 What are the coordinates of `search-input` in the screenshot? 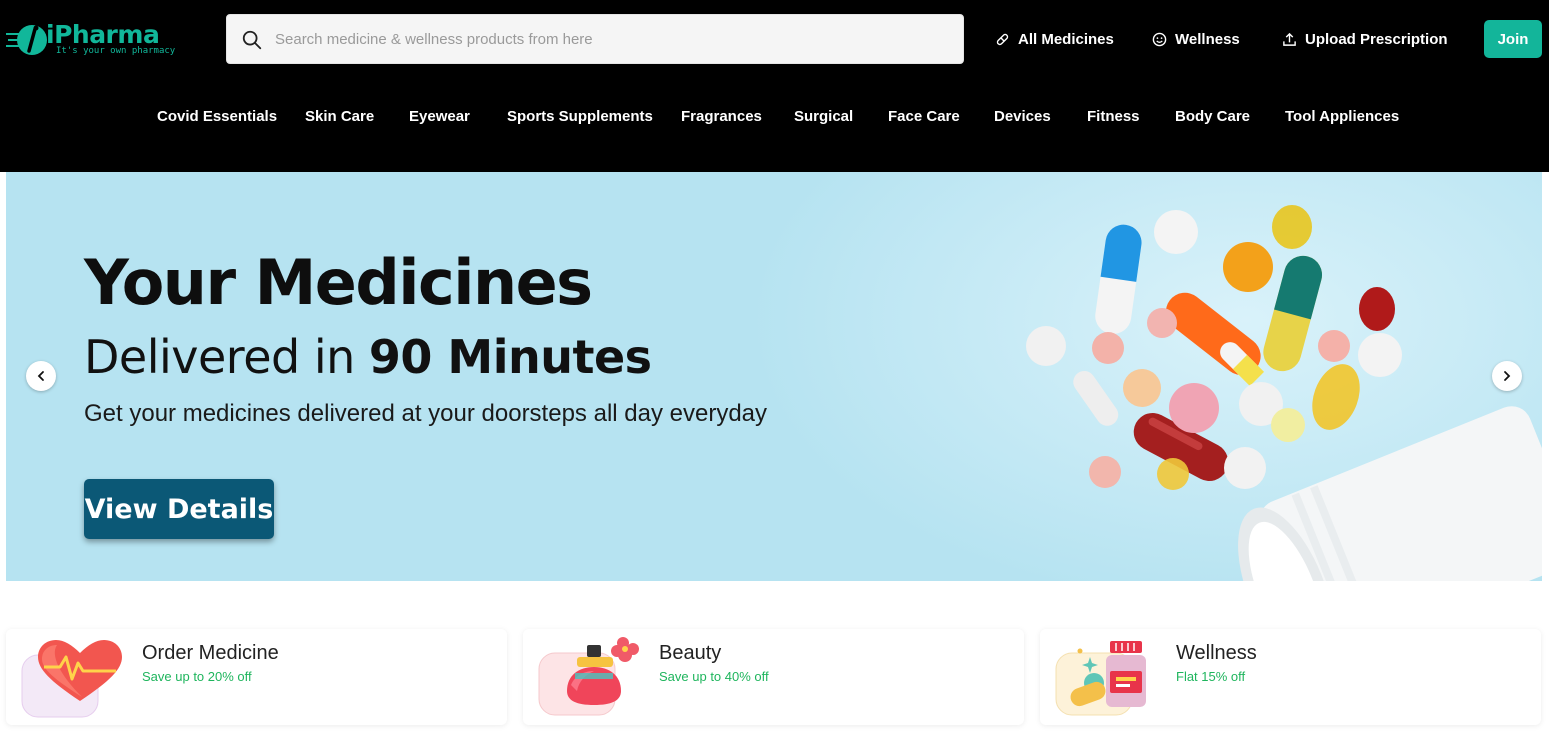 It's located at (615, 39).